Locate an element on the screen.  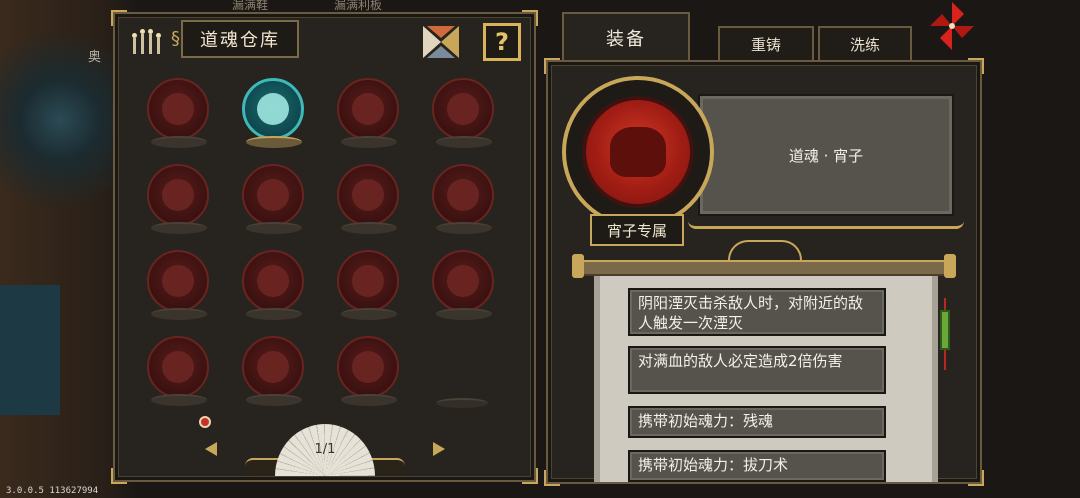
pager: 1/1 is located at coordinates (325, 452).